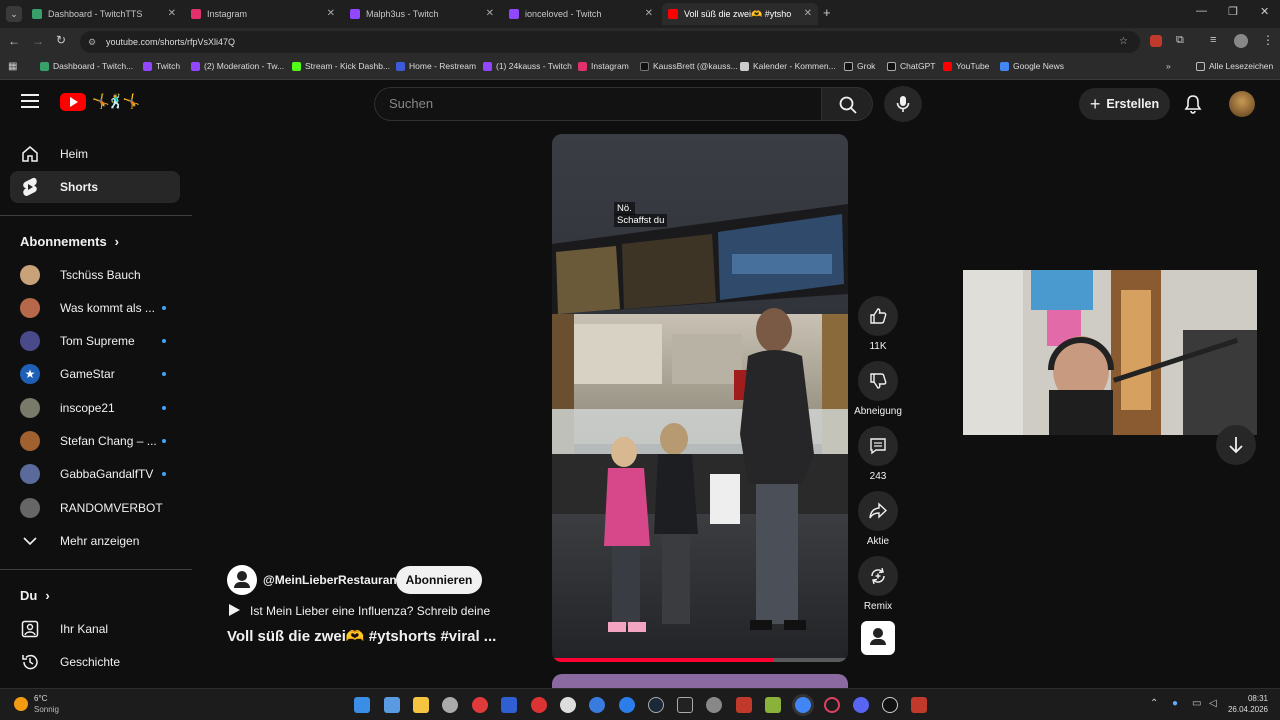  I want to click on bookmark-11: YouTube, so click(966, 66).